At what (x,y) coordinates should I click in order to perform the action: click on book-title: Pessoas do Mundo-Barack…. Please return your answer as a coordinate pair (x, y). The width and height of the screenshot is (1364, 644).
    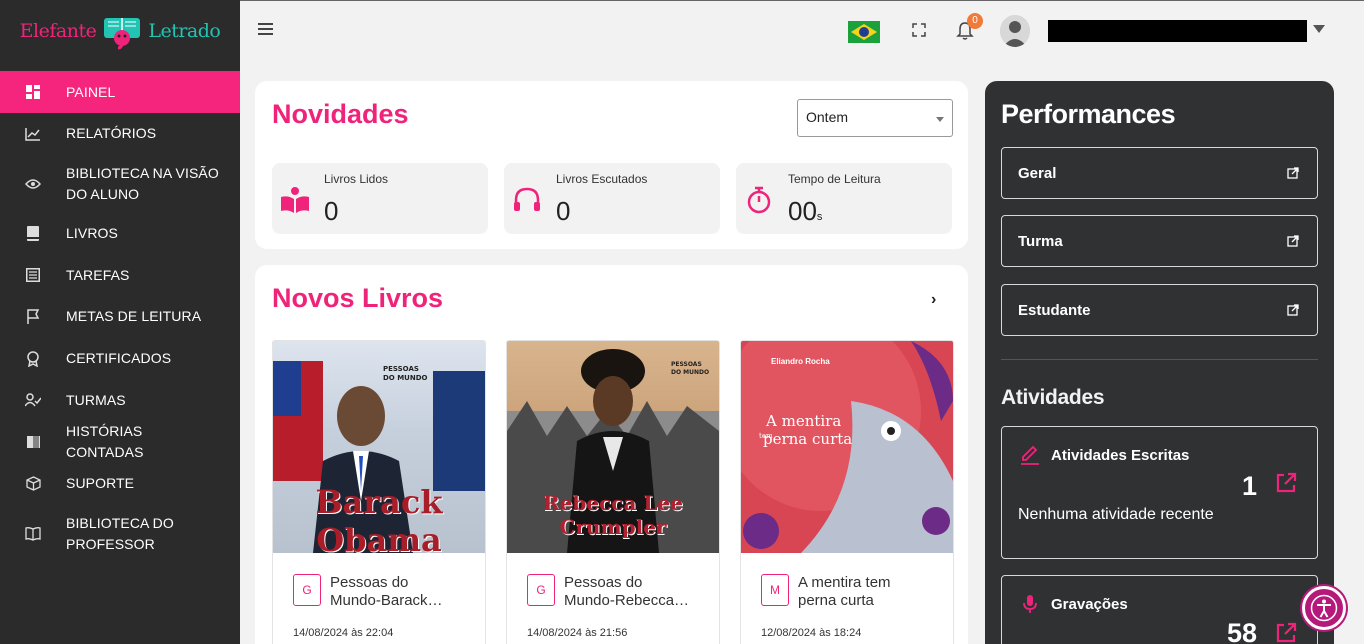
    Looking at the image, I should click on (386, 591).